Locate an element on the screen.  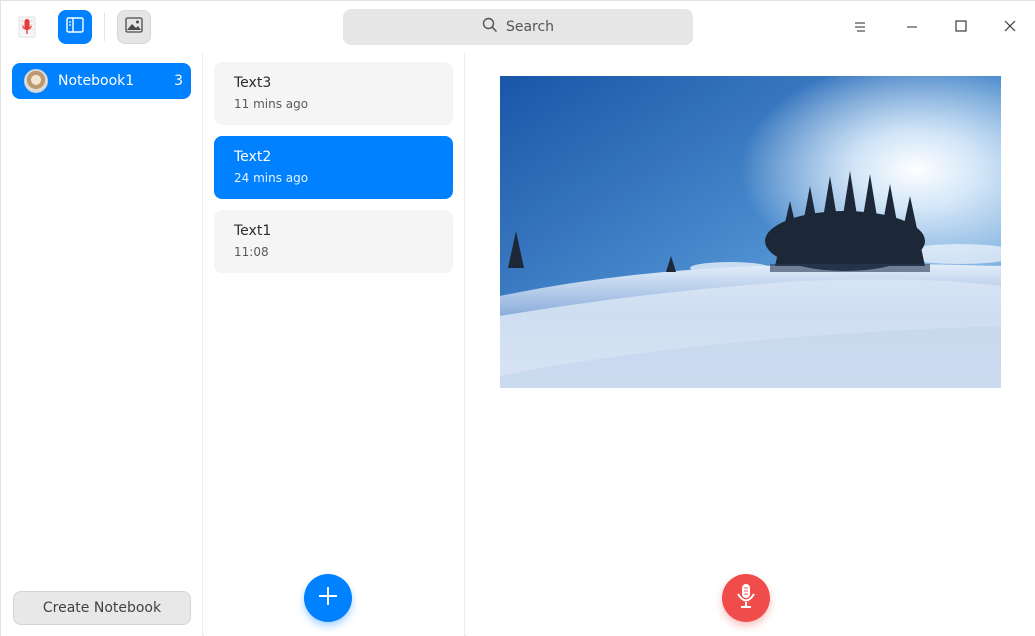
minimize-button is located at coordinates (912, 27).